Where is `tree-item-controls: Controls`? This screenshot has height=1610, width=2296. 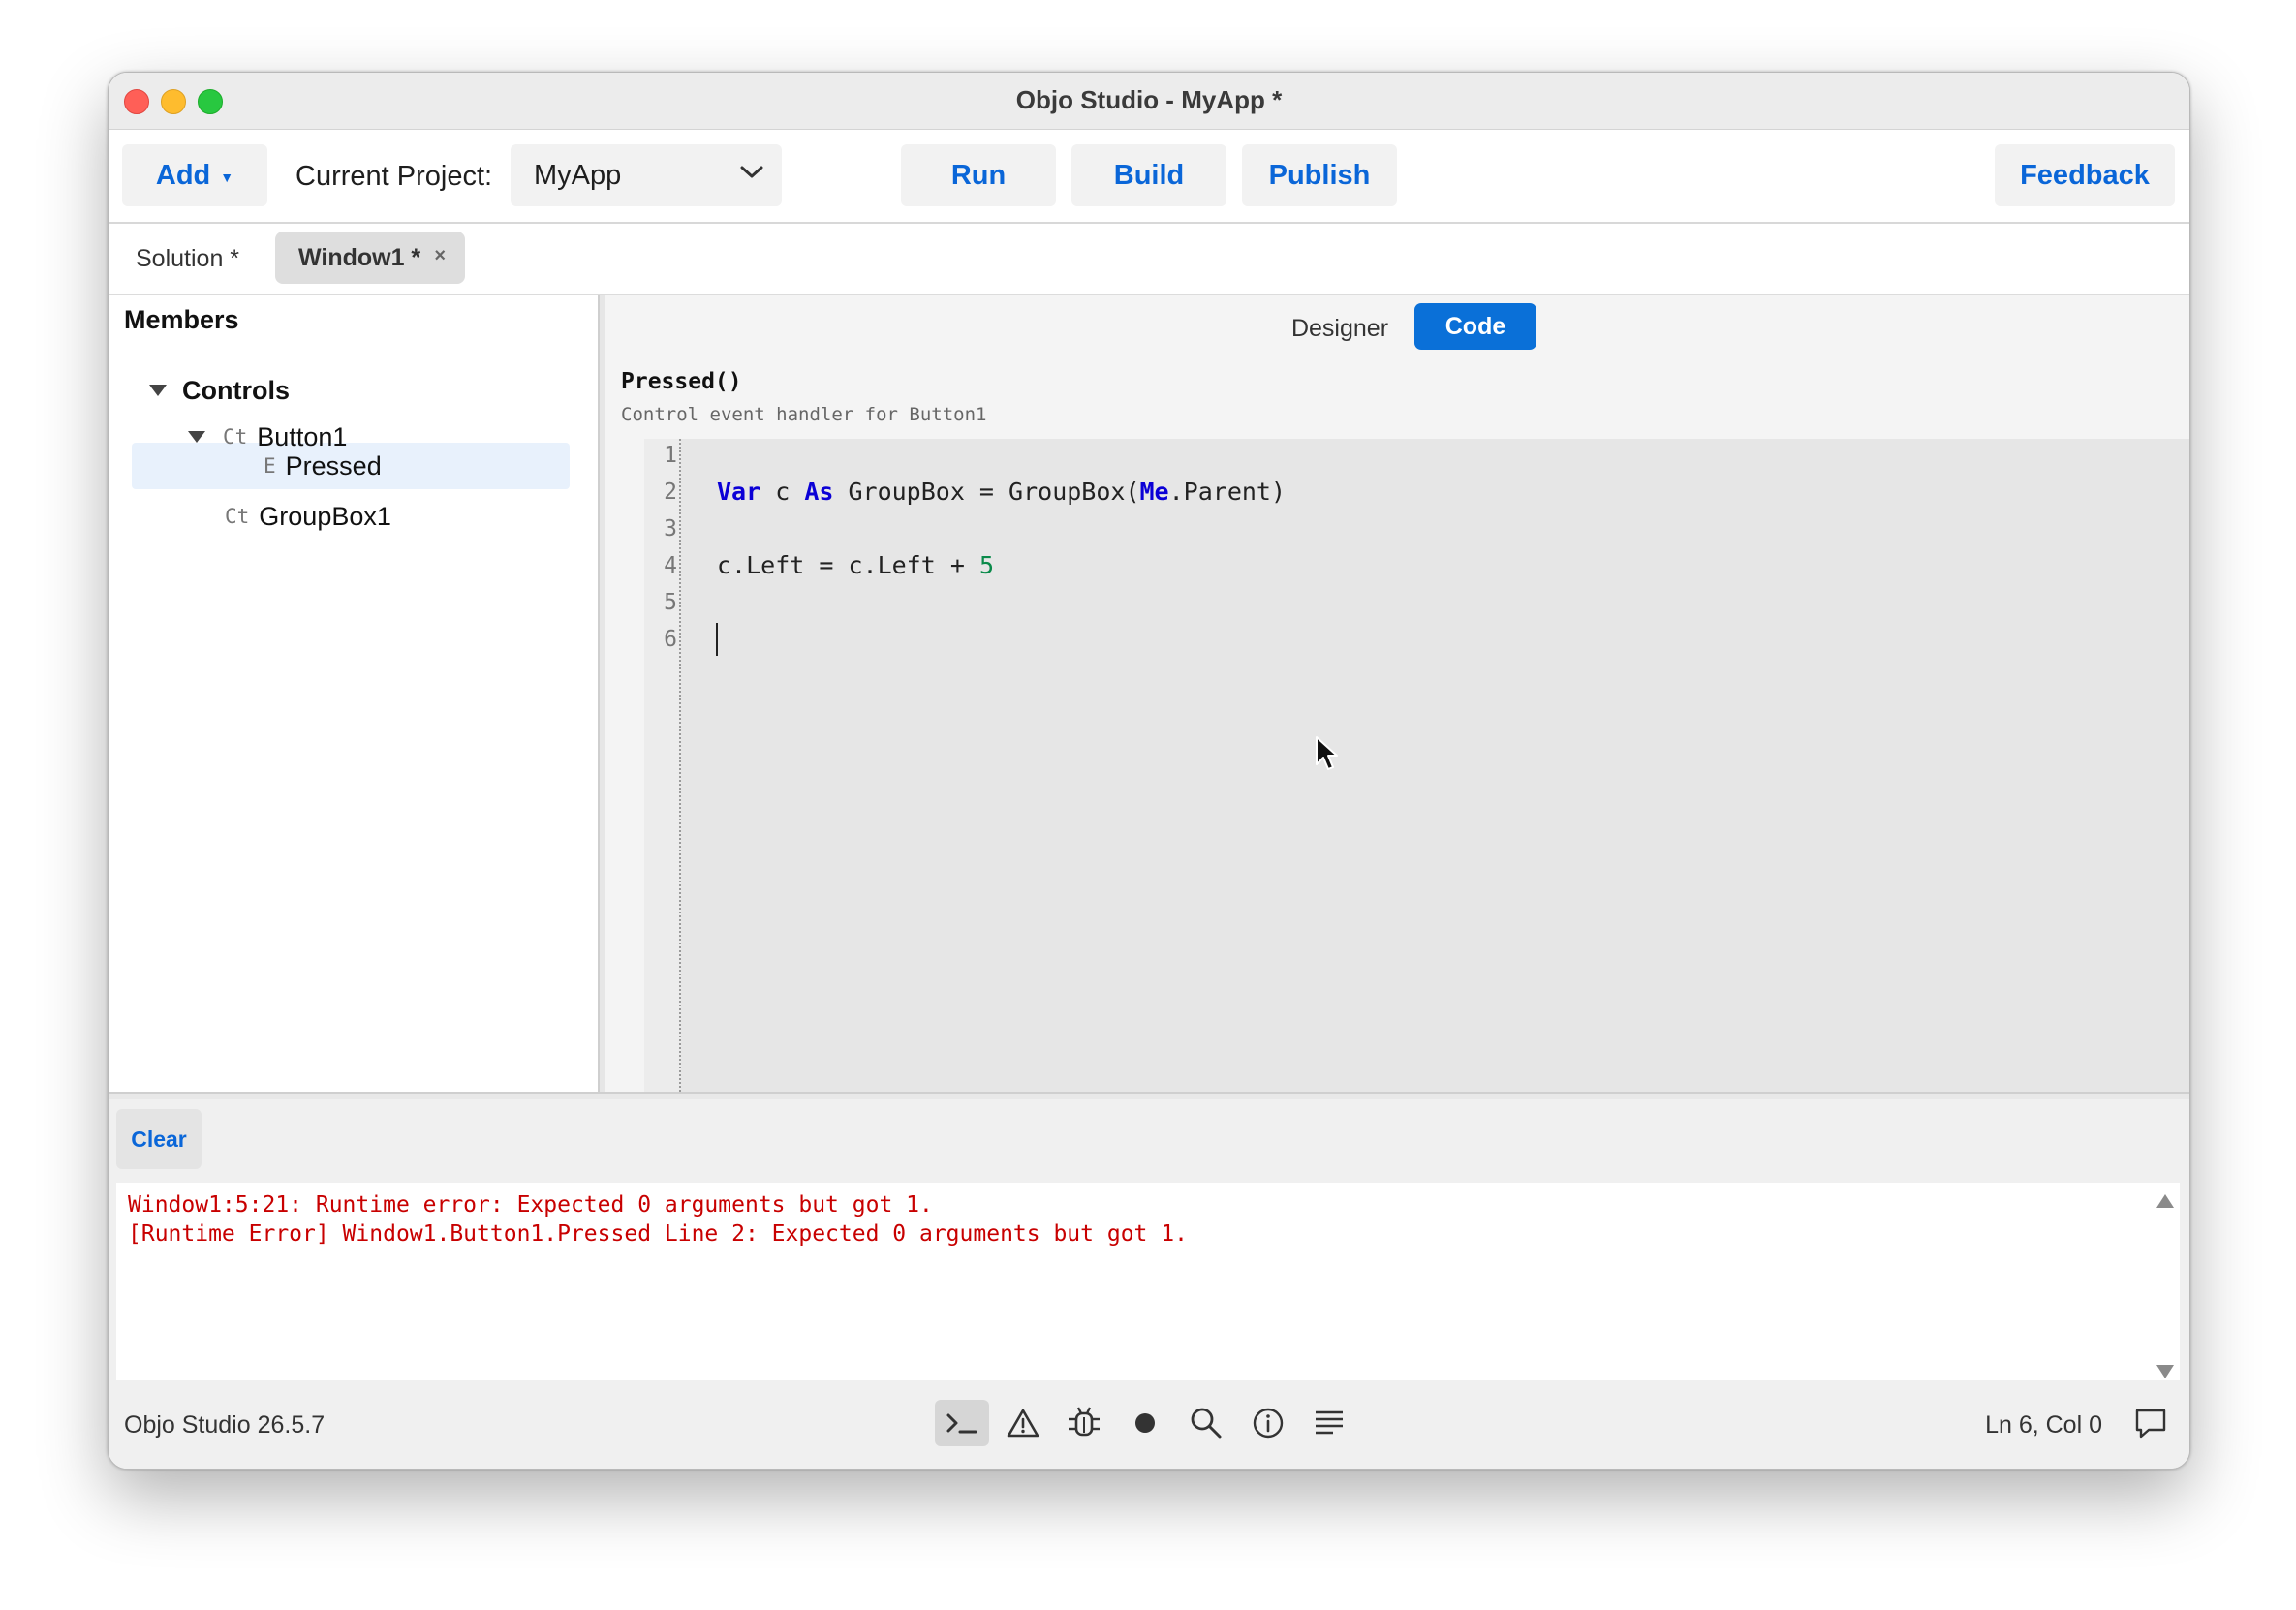
tree-item-controls: Controls is located at coordinates (219, 390).